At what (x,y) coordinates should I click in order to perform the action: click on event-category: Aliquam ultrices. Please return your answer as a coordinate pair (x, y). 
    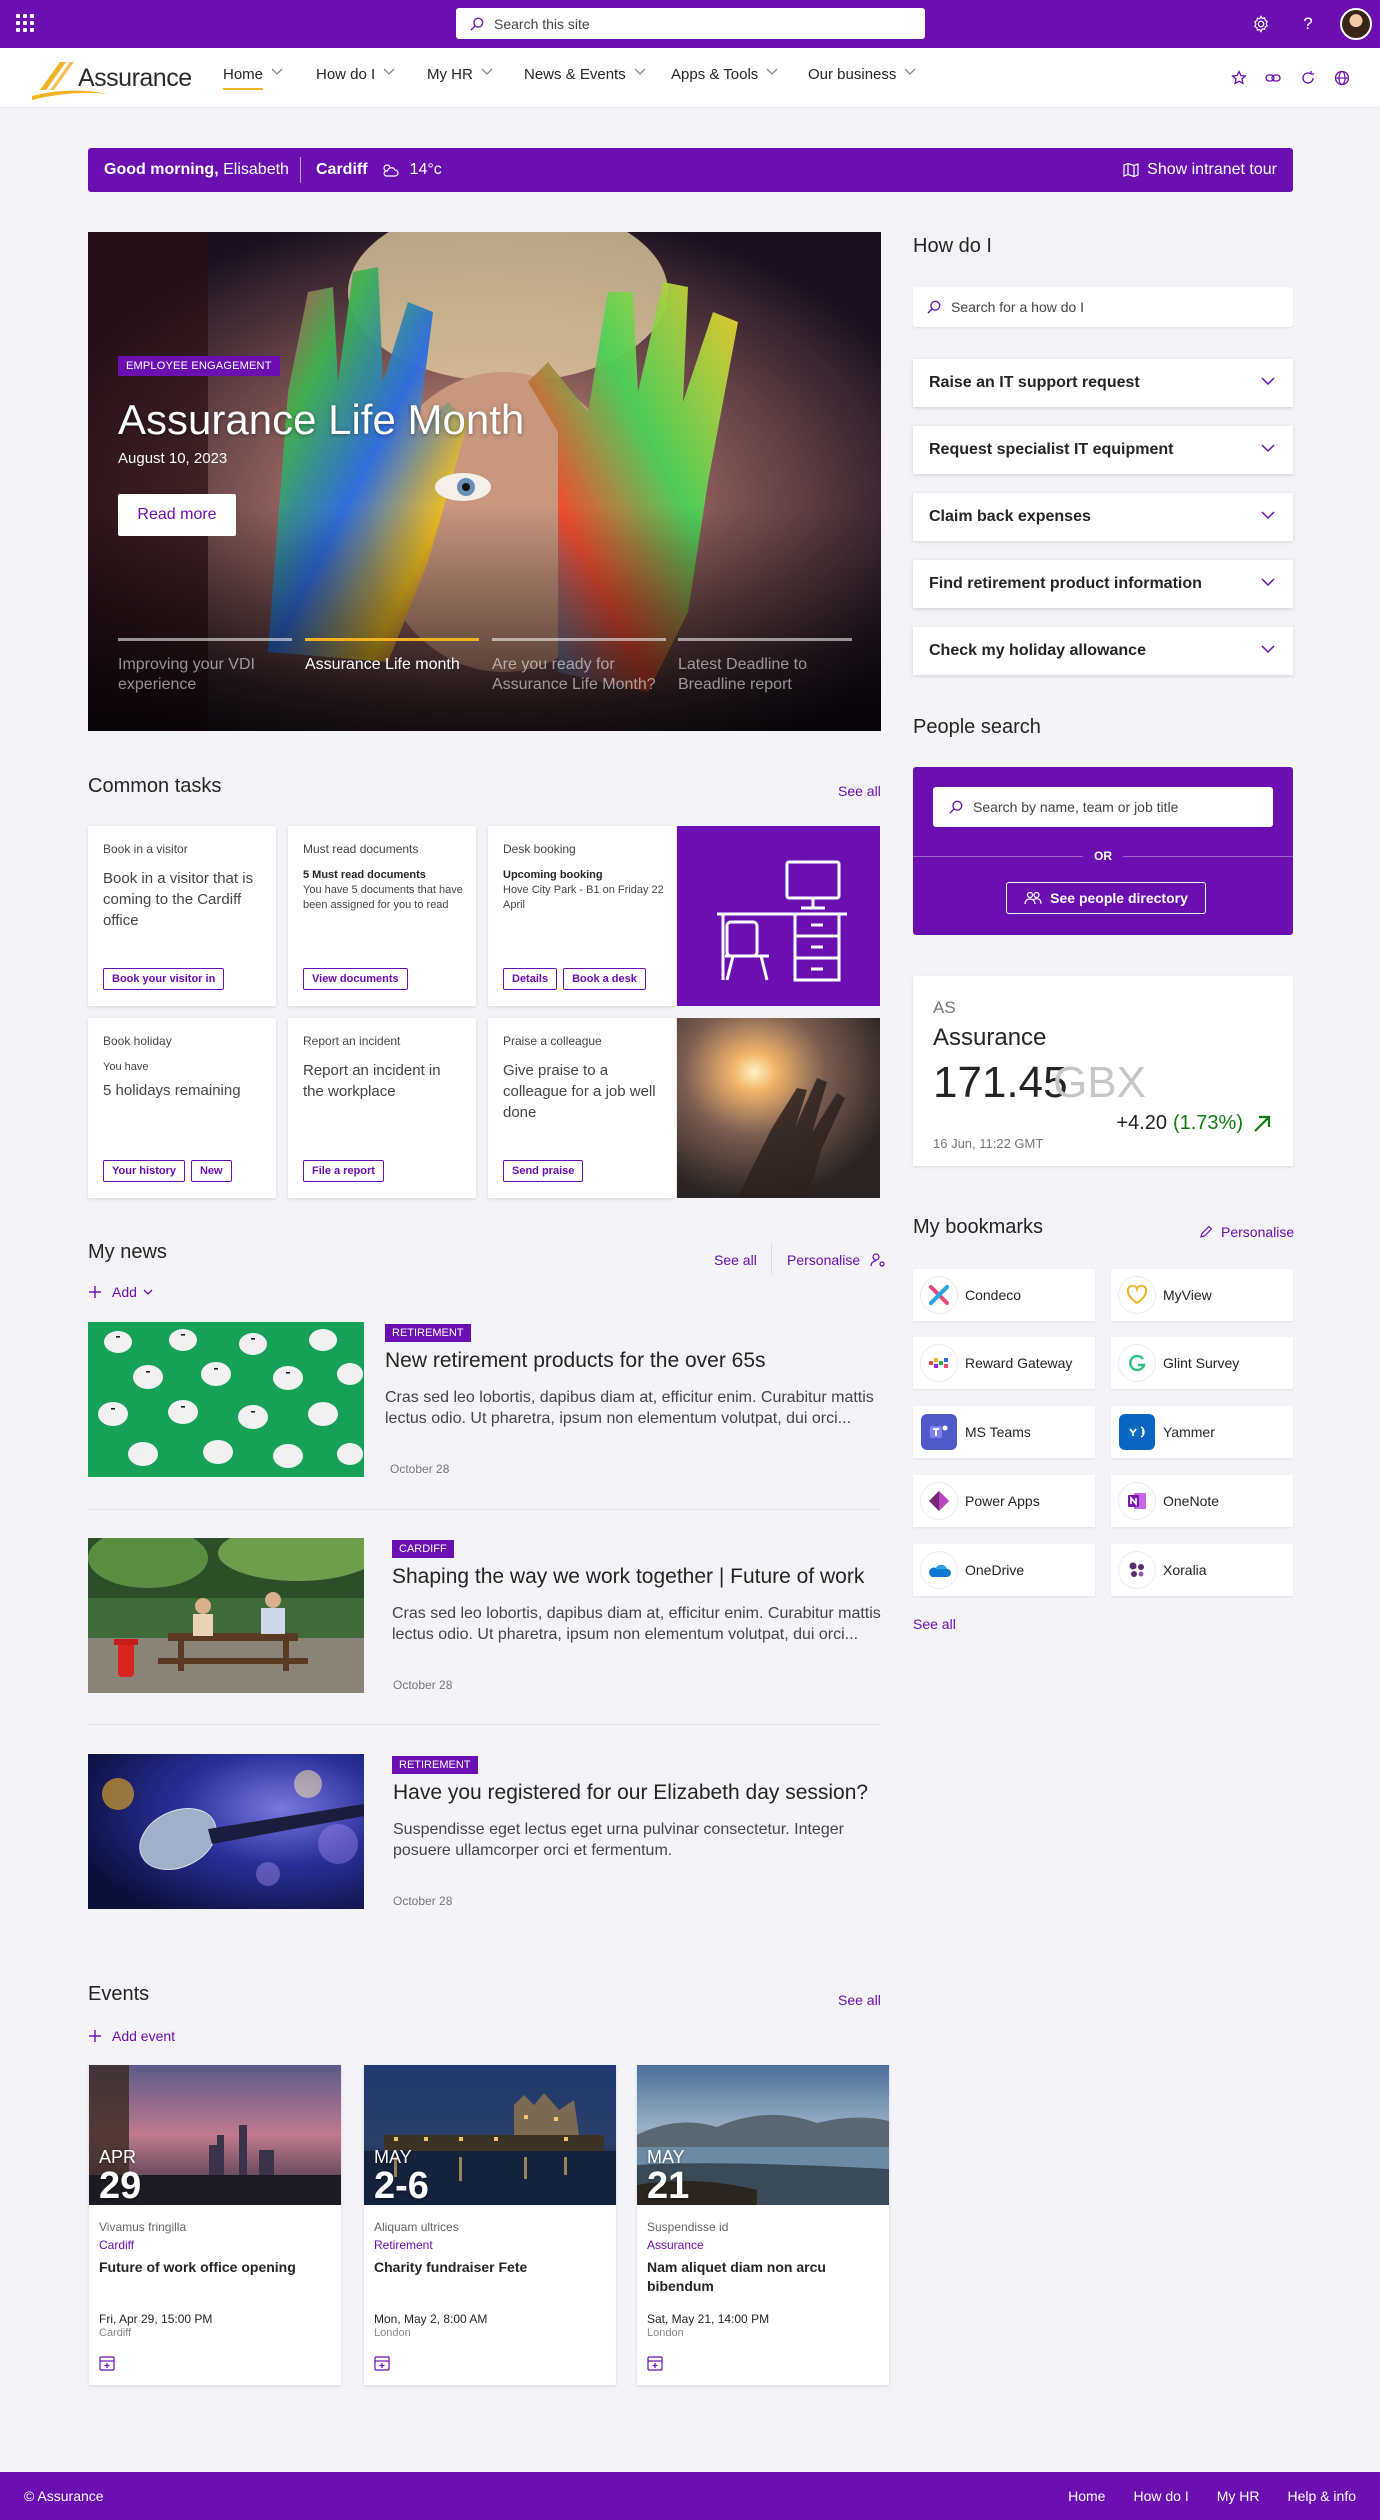
    Looking at the image, I should click on (416, 2227).